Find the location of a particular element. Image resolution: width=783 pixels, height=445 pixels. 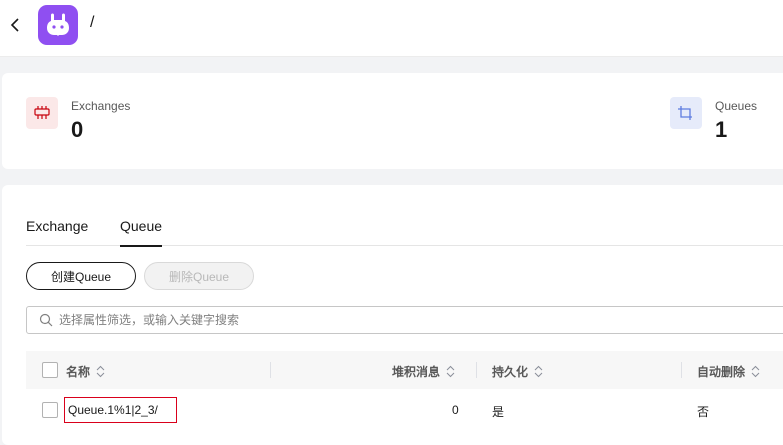

backlog-value: 0 is located at coordinates (455, 410).